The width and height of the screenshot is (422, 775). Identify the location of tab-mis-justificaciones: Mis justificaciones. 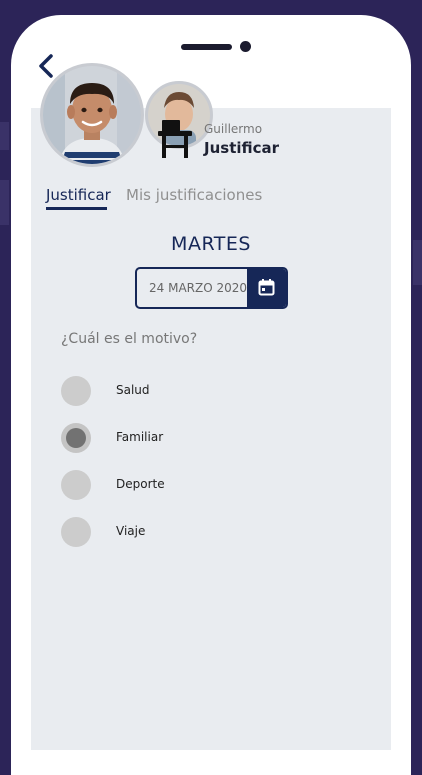
(194, 195).